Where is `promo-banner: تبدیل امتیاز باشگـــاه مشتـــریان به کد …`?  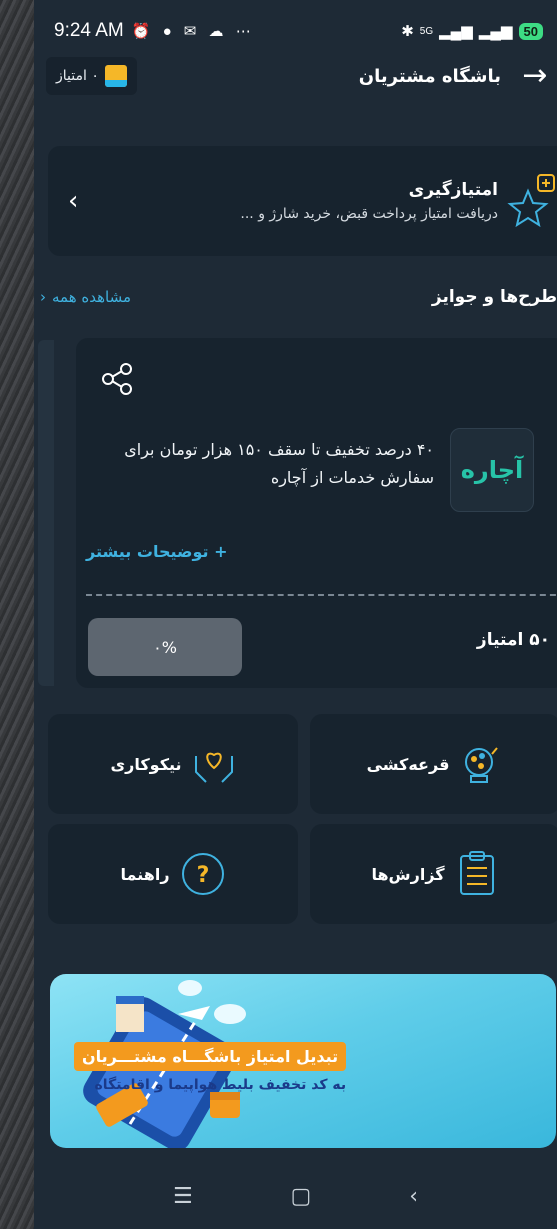 promo-banner: تبدیل امتیاز باشگـــاه مشتـــریان به کد … is located at coordinates (303, 1061).